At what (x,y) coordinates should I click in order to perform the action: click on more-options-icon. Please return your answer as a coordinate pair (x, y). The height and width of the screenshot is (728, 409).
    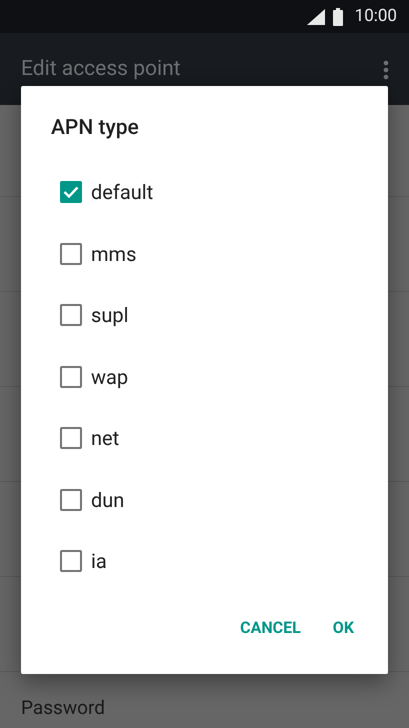
    Looking at the image, I should click on (386, 70).